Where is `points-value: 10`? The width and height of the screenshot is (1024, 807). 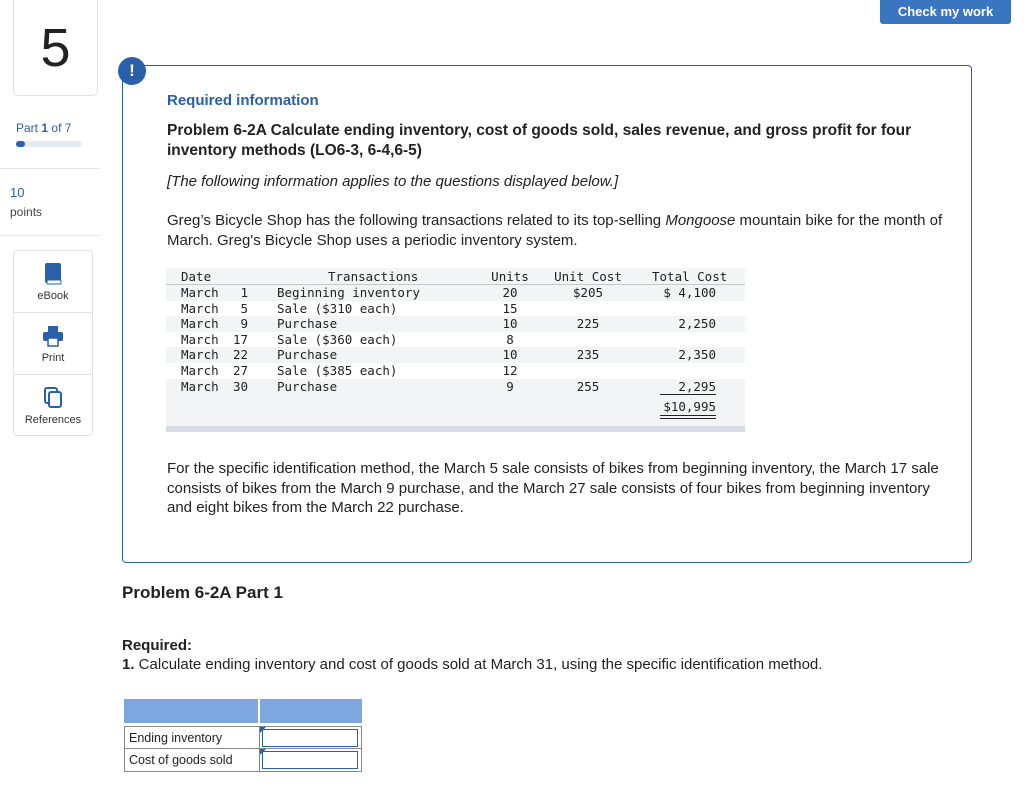 points-value: 10 is located at coordinates (17, 192).